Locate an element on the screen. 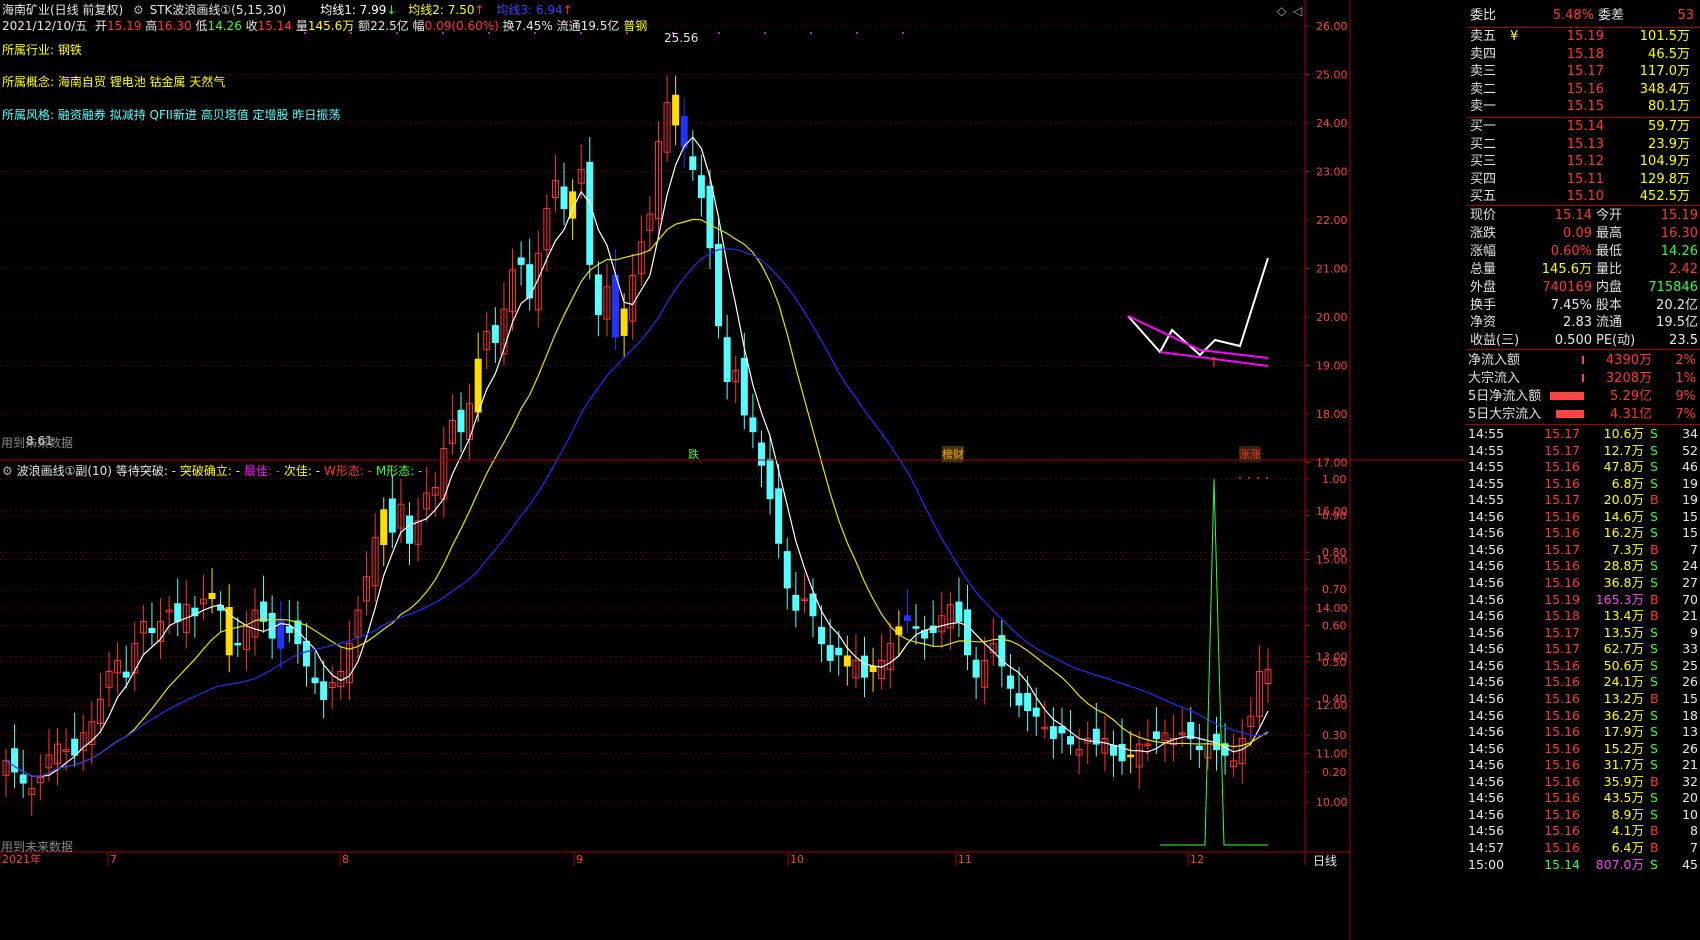  sell-level-row: 卖四 15.18 46.5万 is located at coordinates (1583, 54).